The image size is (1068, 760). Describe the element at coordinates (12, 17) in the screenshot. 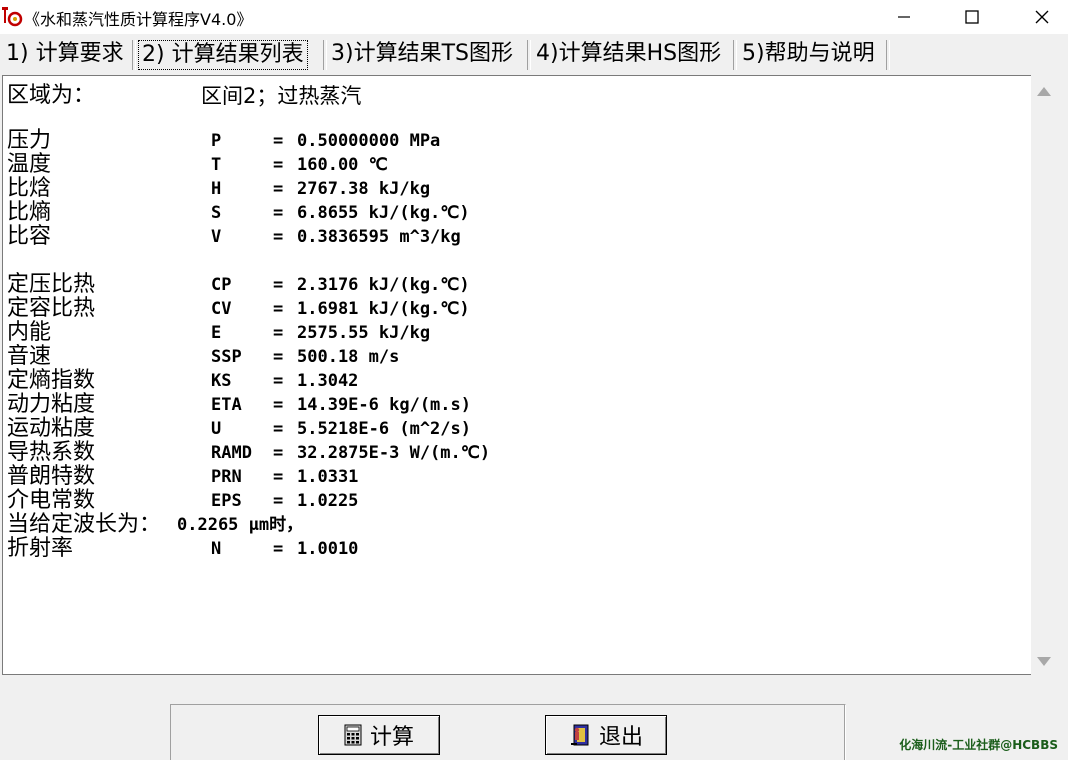

I see `app-logo-icon` at that location.